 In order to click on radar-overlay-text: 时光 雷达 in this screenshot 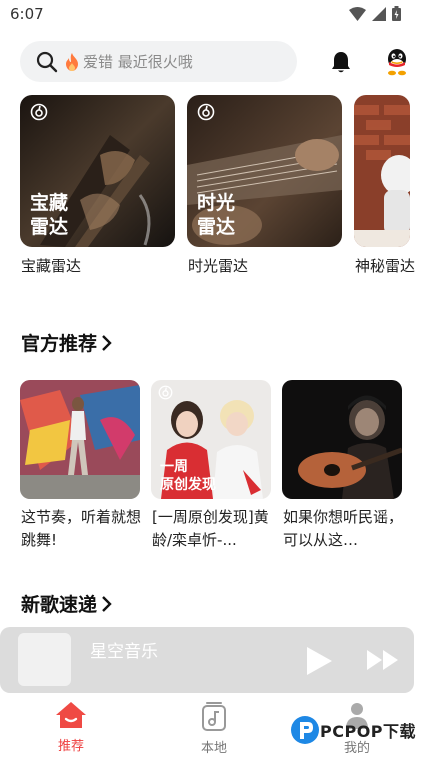, I will do `click(216, 215)`.